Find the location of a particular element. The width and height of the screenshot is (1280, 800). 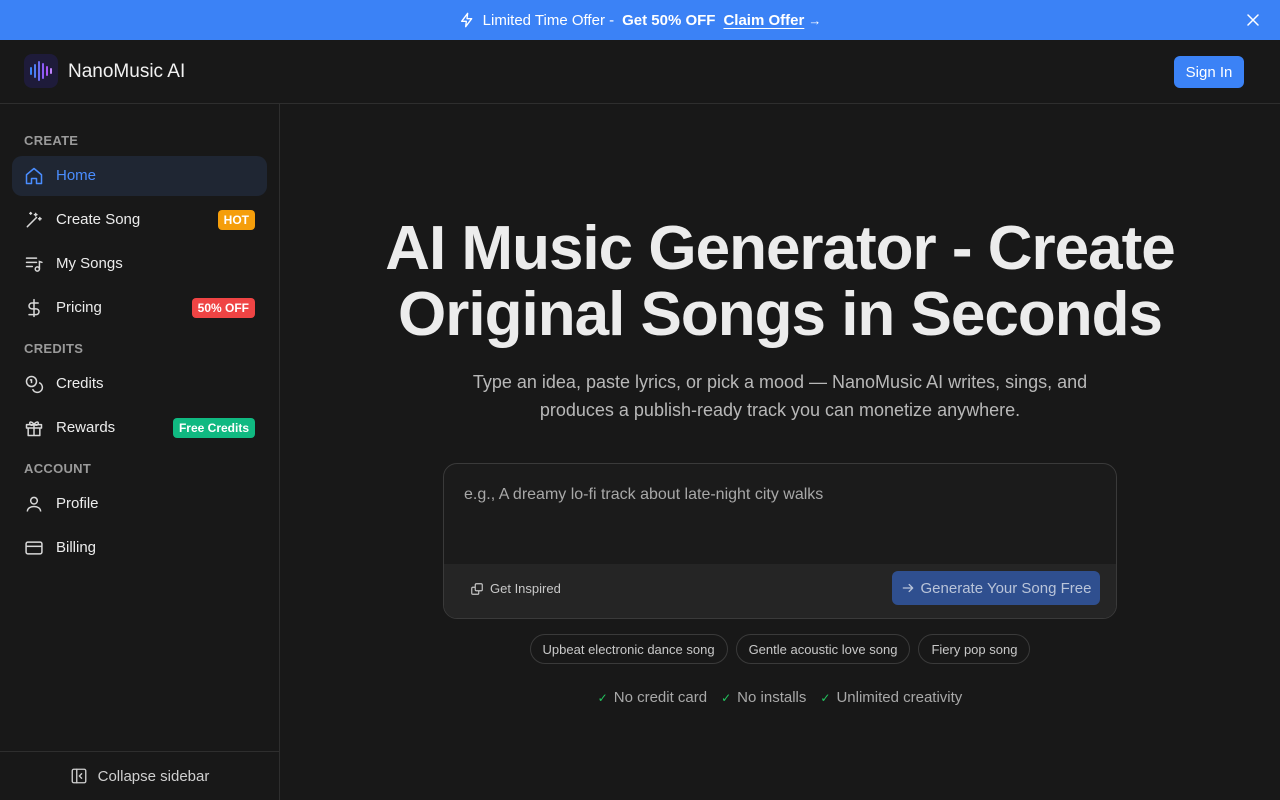

hot-badge: HOT is located at coordinates (236, 220).